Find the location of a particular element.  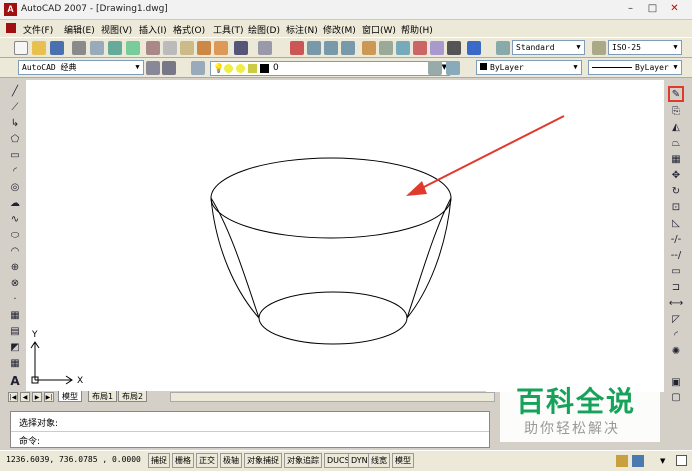

comm-center-icon is located at coordinates (638, 461).